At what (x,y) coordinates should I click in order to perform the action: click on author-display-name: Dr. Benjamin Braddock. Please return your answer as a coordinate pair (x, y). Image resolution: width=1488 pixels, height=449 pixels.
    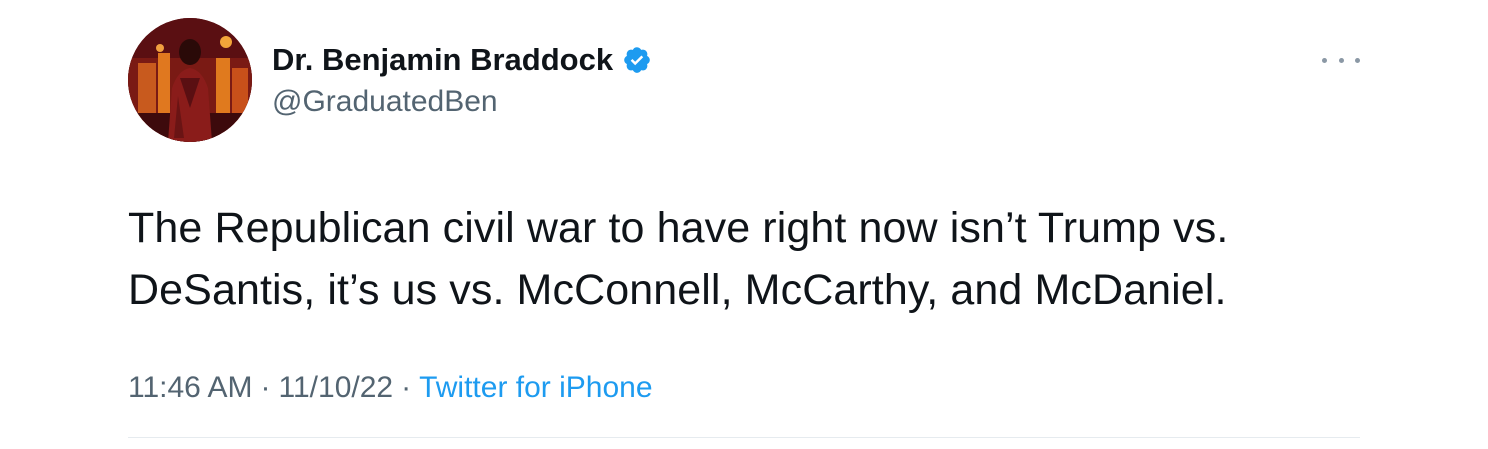
    Looking at the image, I should click on (442, 60).